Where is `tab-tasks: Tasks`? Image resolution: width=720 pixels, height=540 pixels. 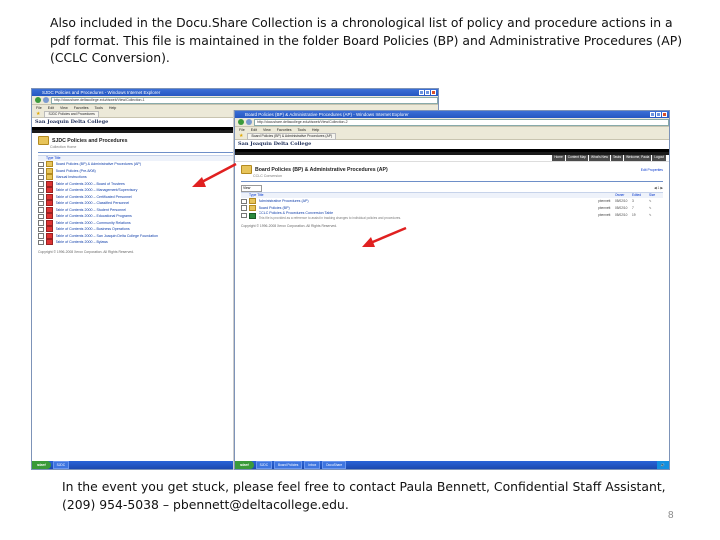
tab-tasks: Tasks is located at coordinates (617, 158).